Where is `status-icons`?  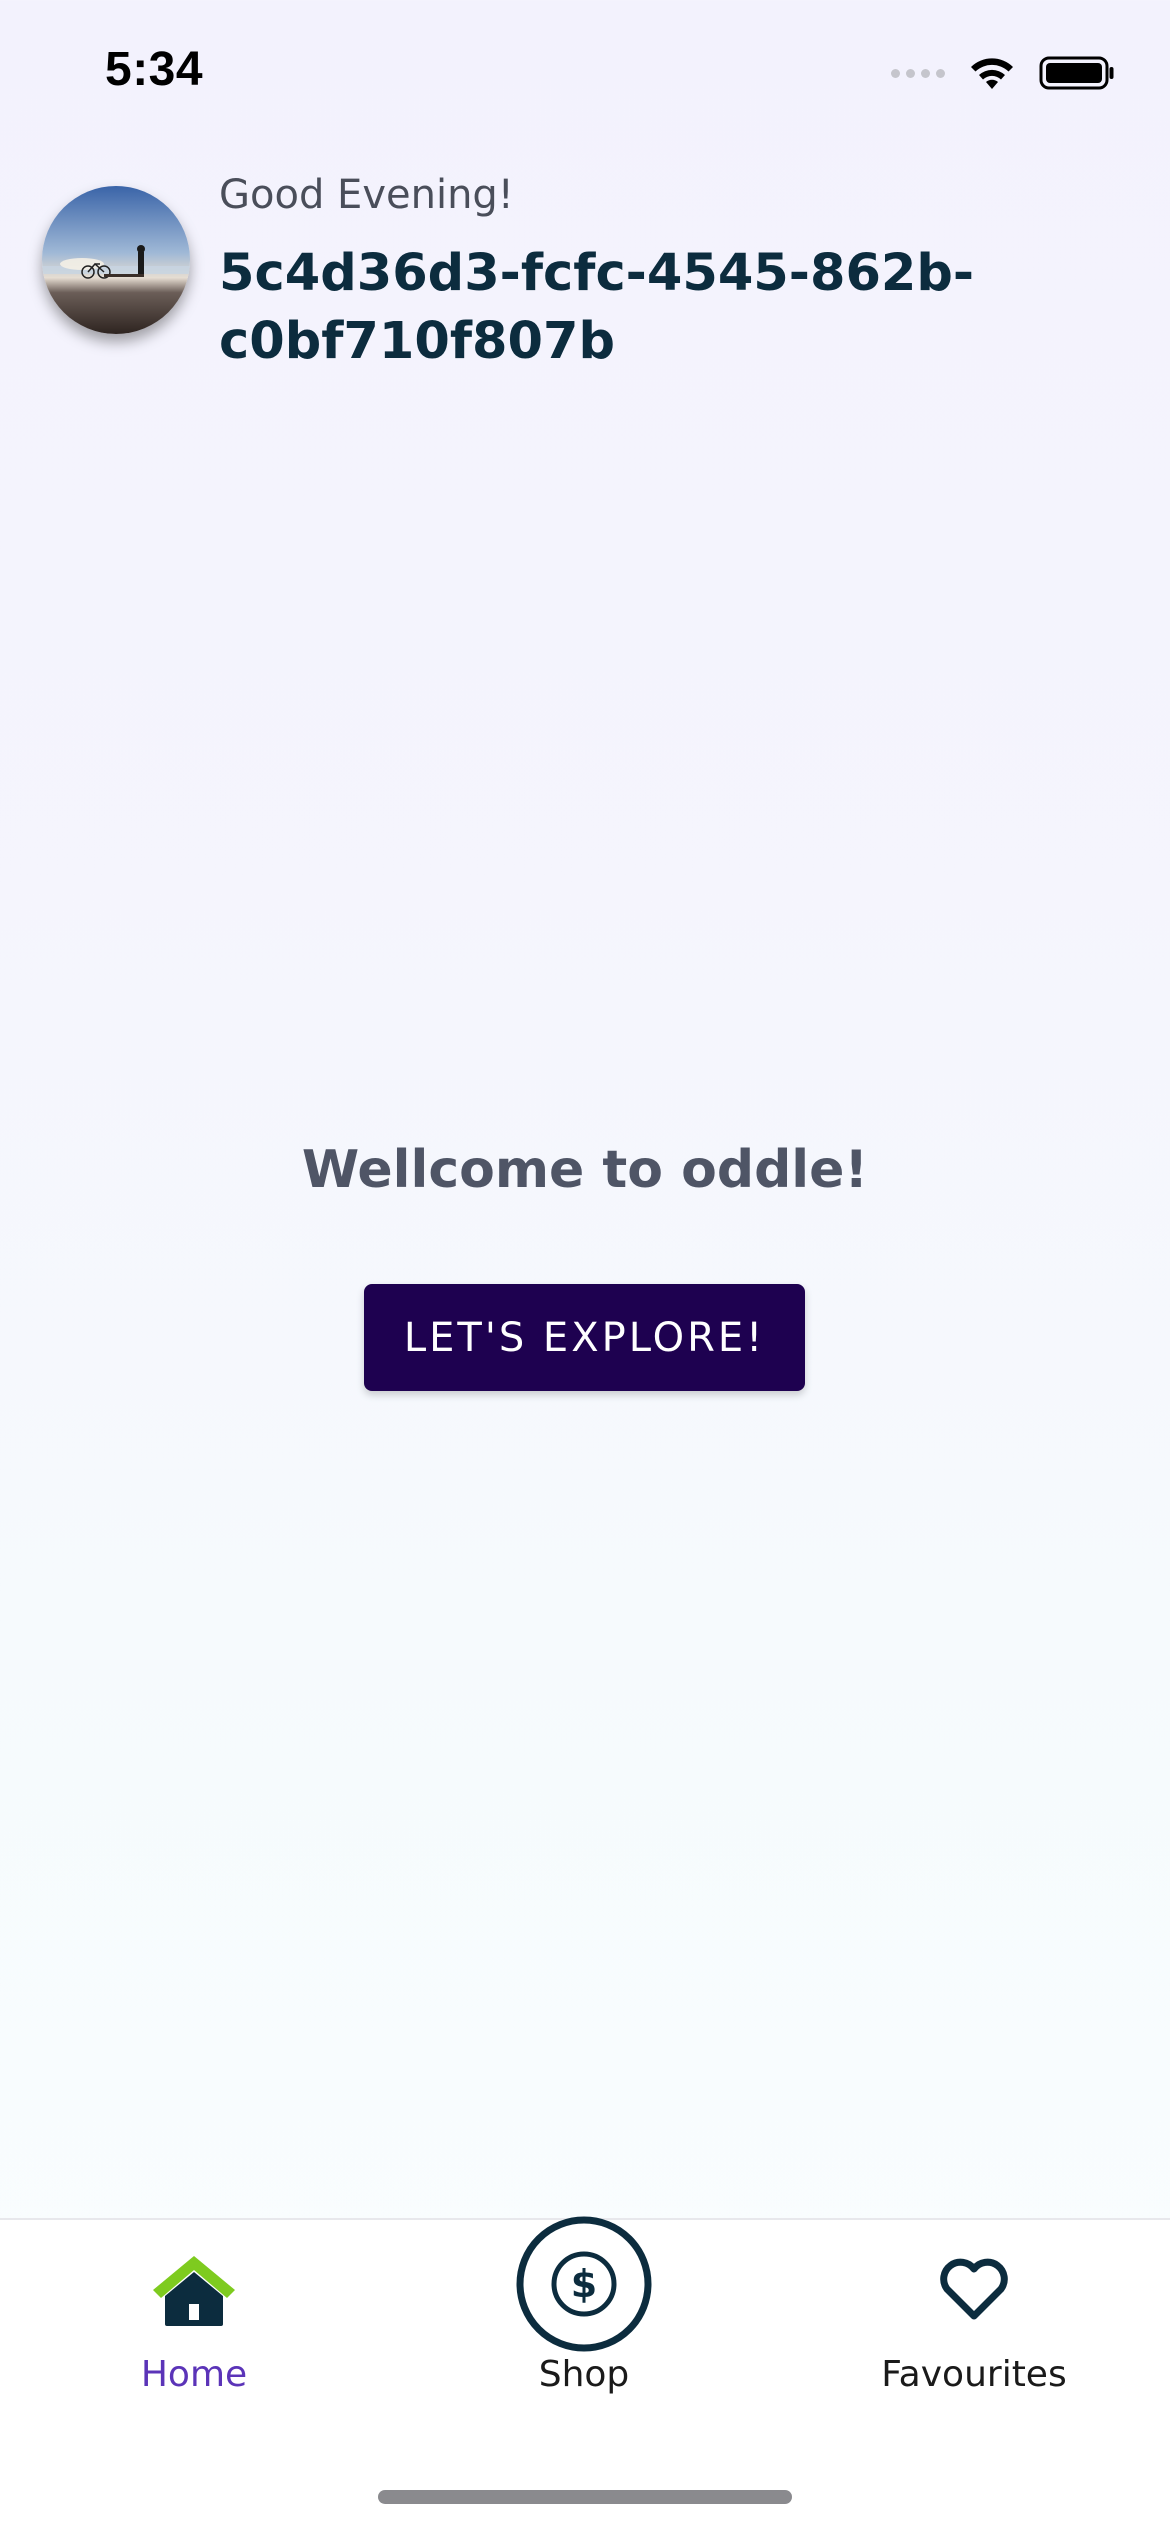
status-icons is located at coordinates (1003, 73).